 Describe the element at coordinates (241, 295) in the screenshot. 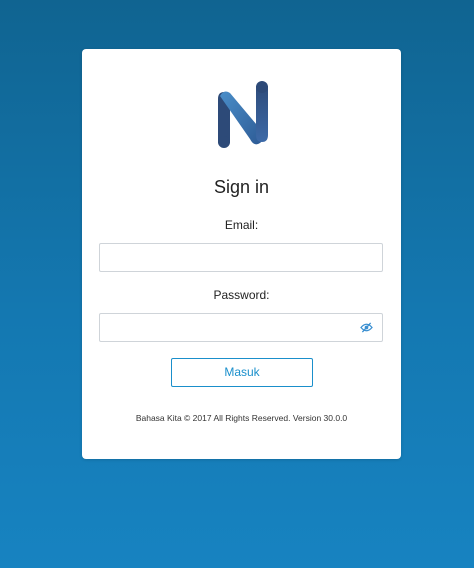

I see `password-label: Password:` at that location.